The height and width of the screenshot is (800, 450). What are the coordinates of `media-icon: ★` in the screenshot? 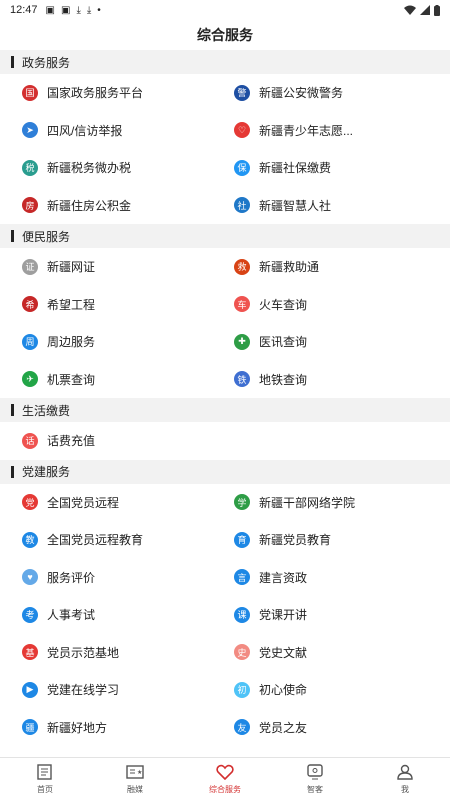 It's located at (135, 774).